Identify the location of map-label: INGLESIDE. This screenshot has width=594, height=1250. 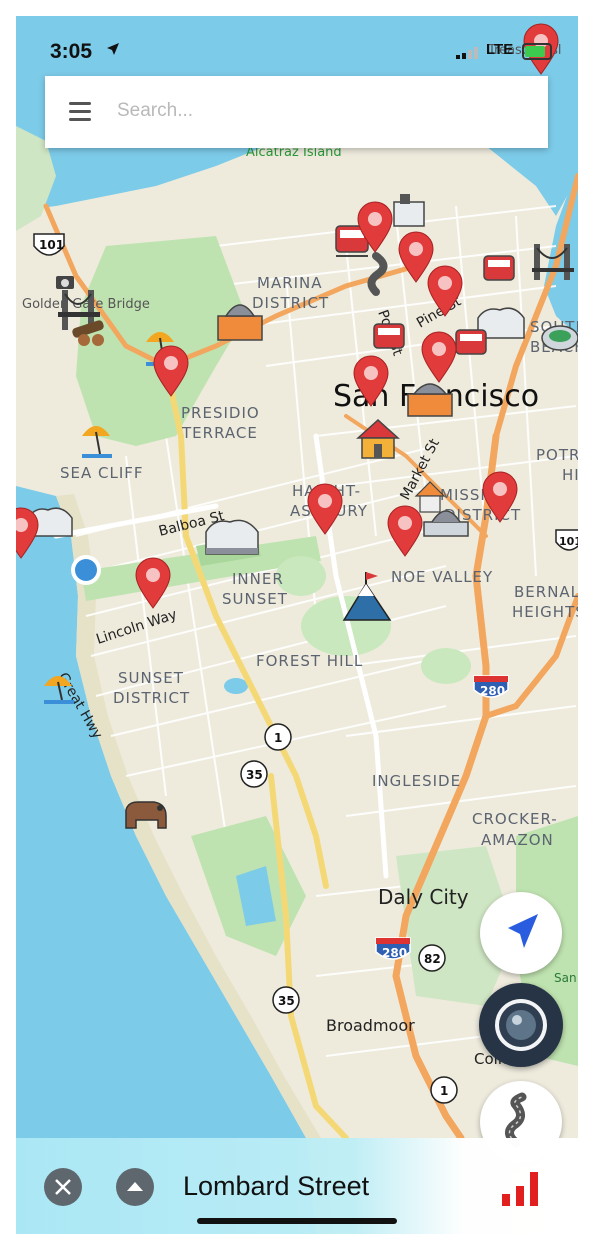
(416, 781).